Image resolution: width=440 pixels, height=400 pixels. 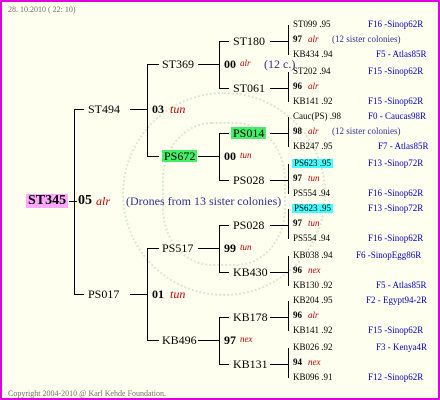 What do you see at coordinates (312, 24) in the screenshot?
I see `leaf-id: ST099 .95` at bounding box center [312, 24].